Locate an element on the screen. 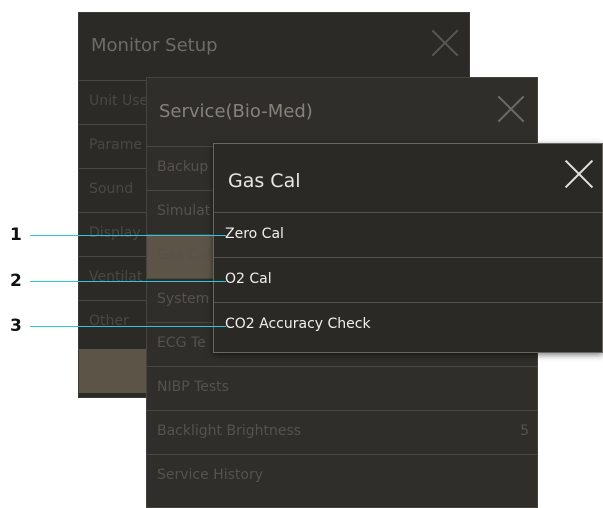 This screenshot has width=603, height=508. gas-cal-title: Gas Cal is located at coordinates (264, 181).